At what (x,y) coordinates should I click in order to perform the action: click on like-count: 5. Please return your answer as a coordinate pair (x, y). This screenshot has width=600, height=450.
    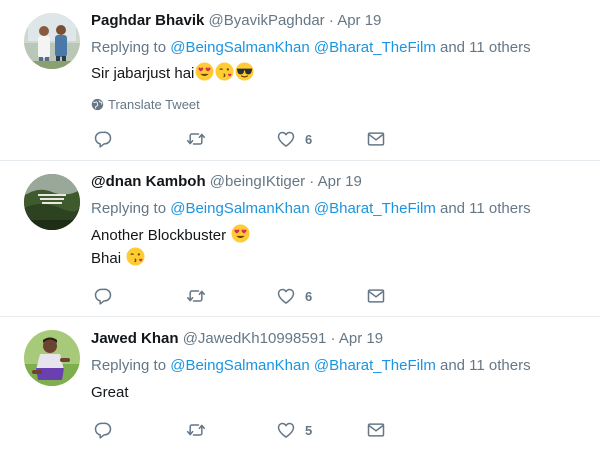
    Looking at the image, I should click on (309, 430).